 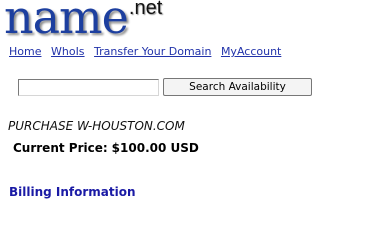 I want to click on site-logo: name.net, so click(x=83, y=20).